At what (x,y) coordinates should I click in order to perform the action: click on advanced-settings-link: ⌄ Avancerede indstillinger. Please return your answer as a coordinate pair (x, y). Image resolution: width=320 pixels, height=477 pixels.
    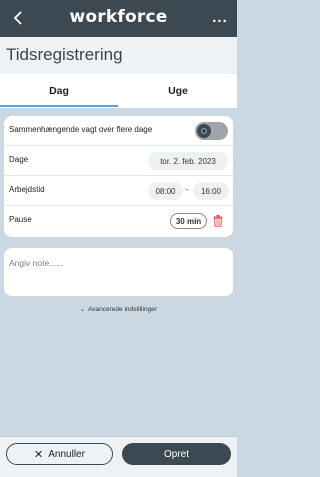
    Looking at the image, I should click on (118, 309).